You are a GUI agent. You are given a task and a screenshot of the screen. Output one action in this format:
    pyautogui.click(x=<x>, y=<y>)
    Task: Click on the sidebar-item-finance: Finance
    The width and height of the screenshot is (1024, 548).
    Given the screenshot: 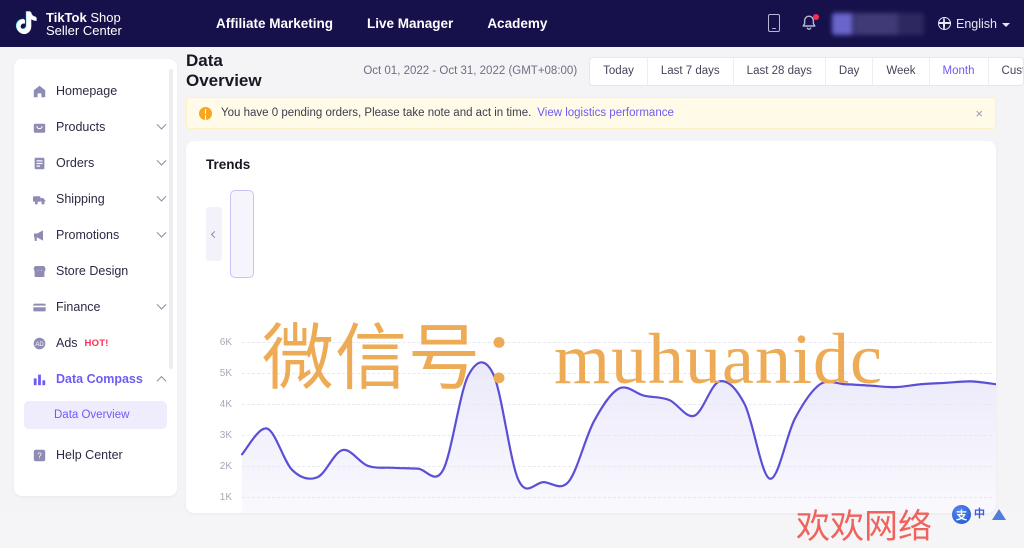 What is the action you would take?
    pyautogui.click(x=95, y=307)
    